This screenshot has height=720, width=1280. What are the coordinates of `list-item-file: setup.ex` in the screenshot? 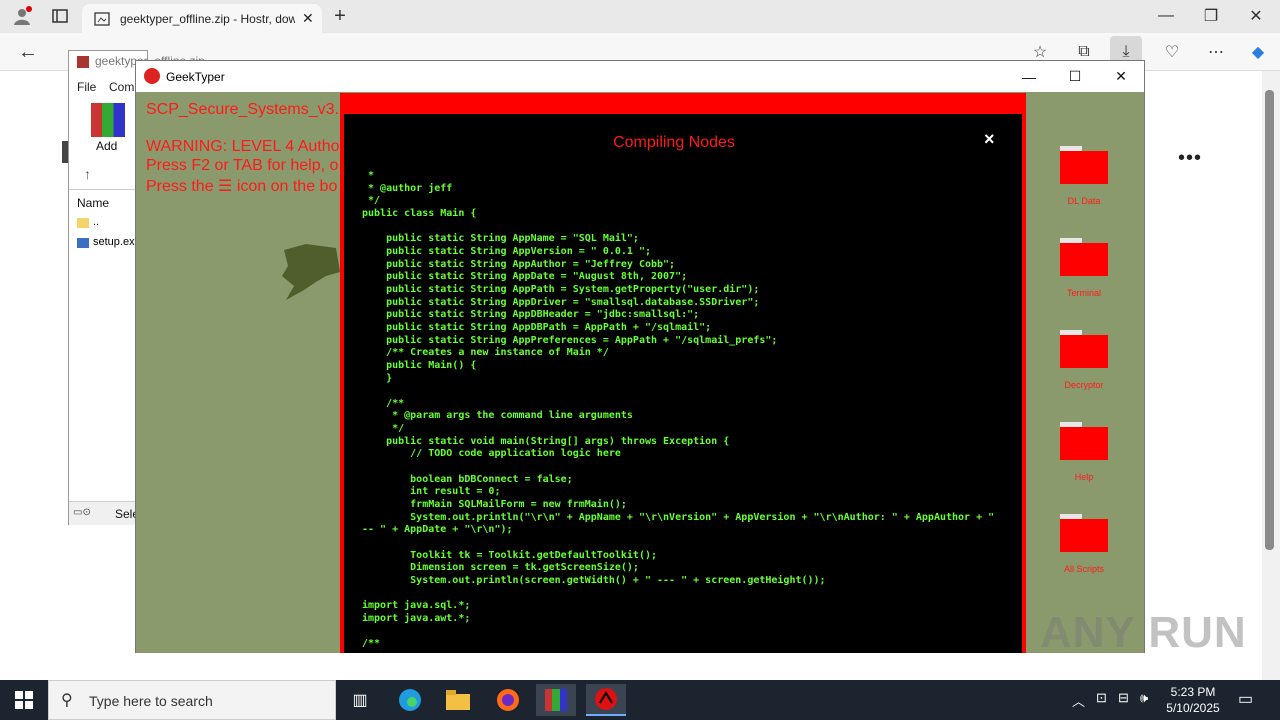 It's located at (114, 242).